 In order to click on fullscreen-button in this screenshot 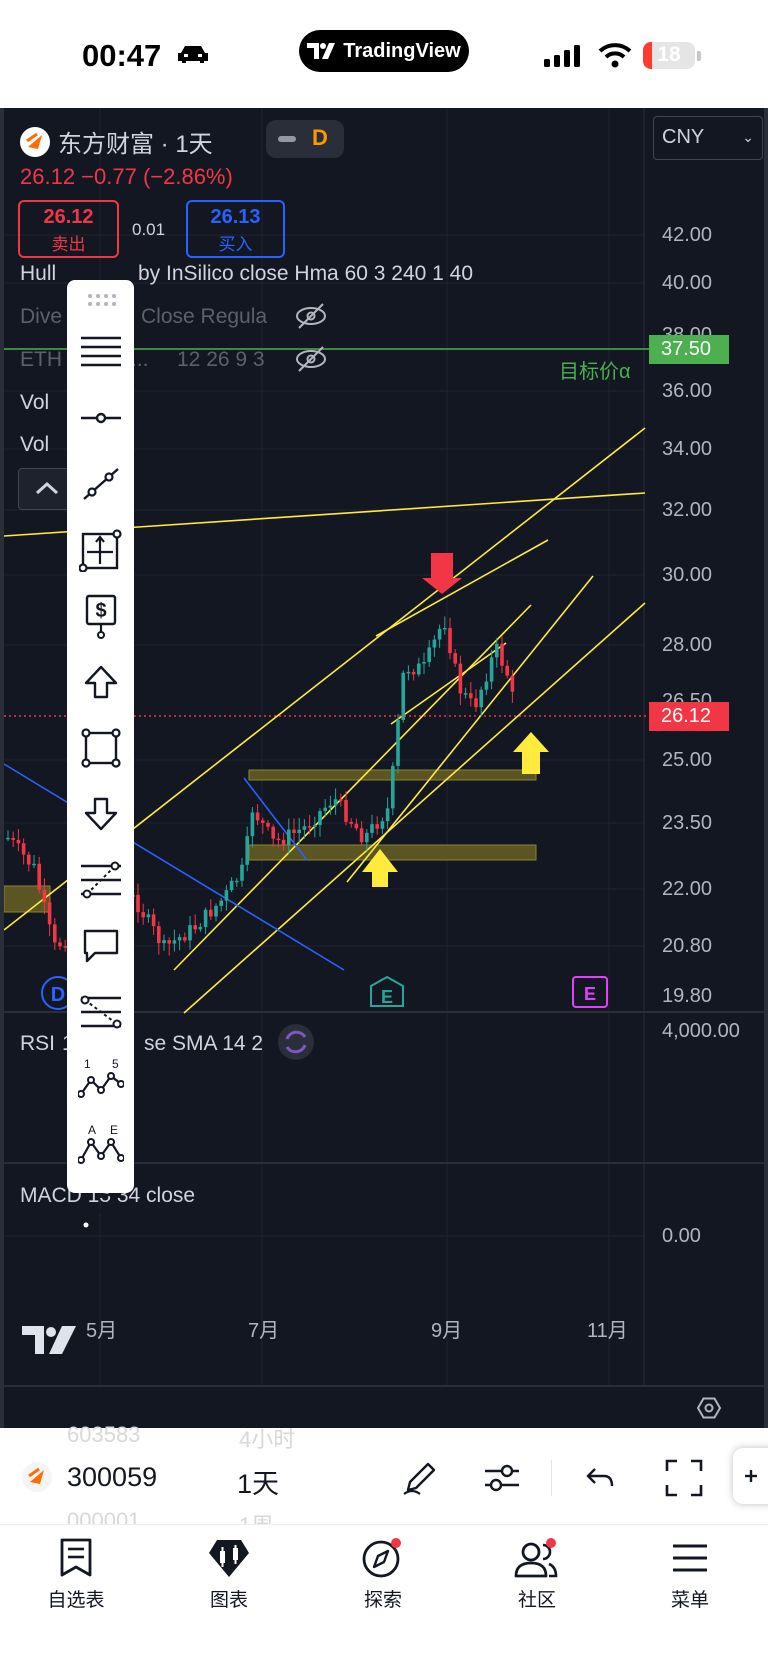, I will do `click(684, 1478)`.